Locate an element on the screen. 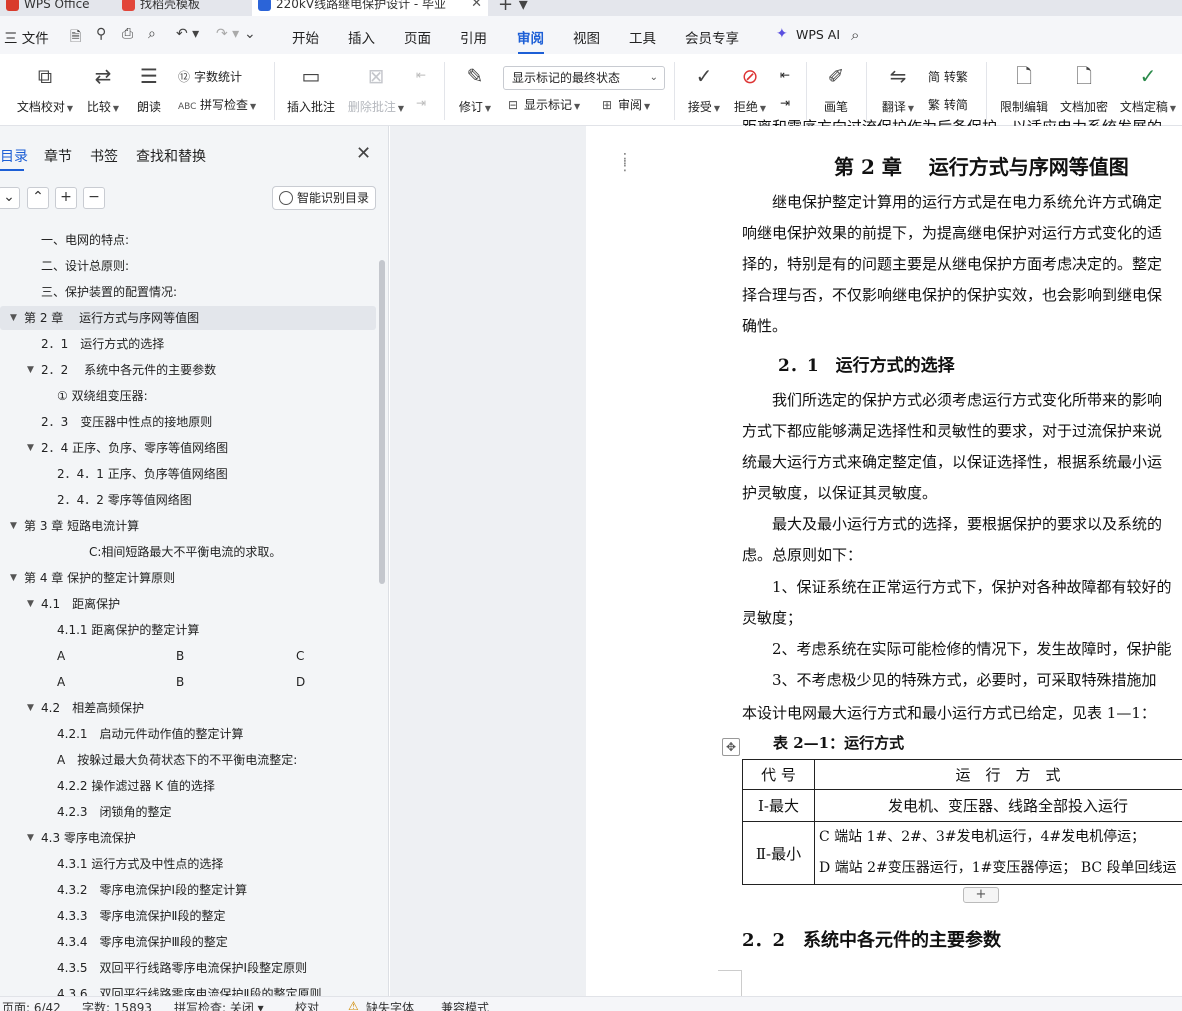  add-table-row-button: + is located at coordinates (981, 895).